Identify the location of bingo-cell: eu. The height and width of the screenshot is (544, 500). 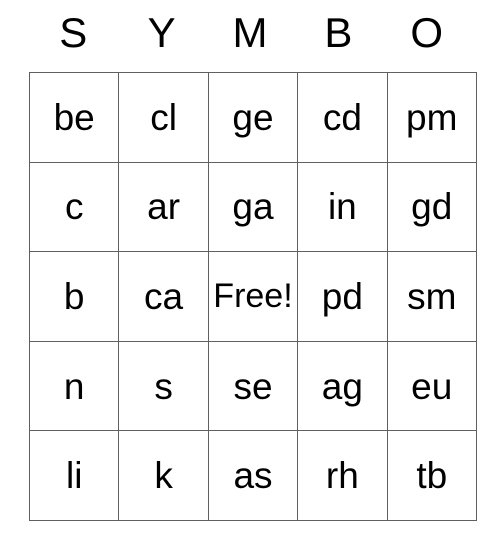
(431, 386).